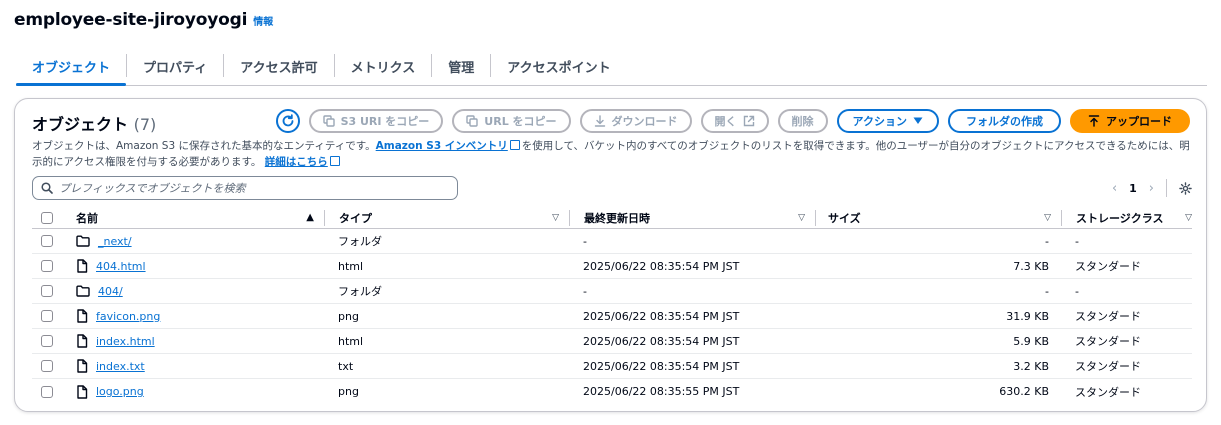 Image resolution: width=1221 pixels, height=425 pixels. Describe the element at coordinates (143, 20) in the screenshot. I see `page-header: employee-site-jiroyoyogi 情報` at that location.